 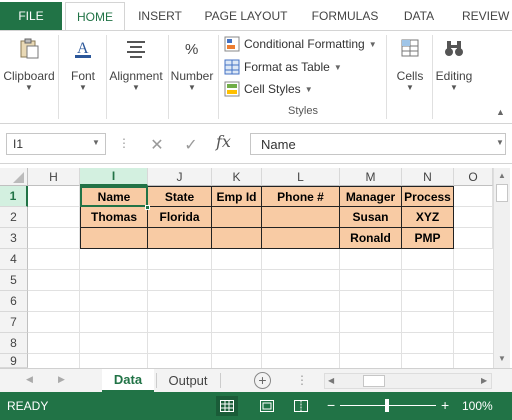 What do you see at coordinates (272, 89) in the screenshot?
I see `cell-styles-label: Cell Styles` at bounding box center [272, 89].